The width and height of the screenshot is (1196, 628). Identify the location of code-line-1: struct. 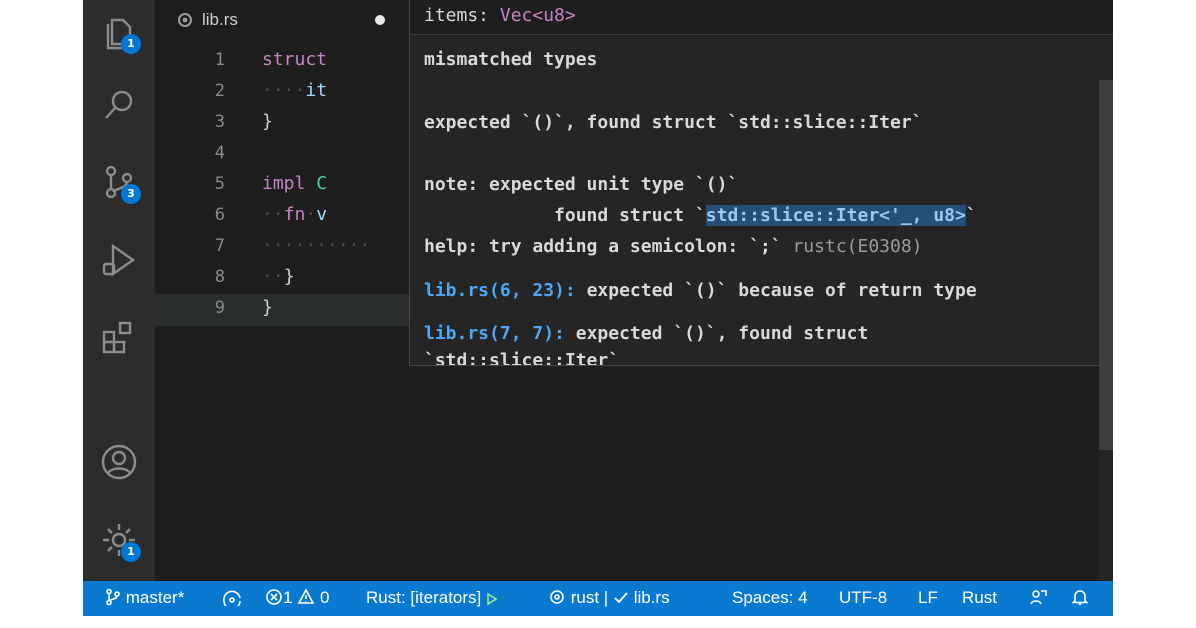
(294, 59).